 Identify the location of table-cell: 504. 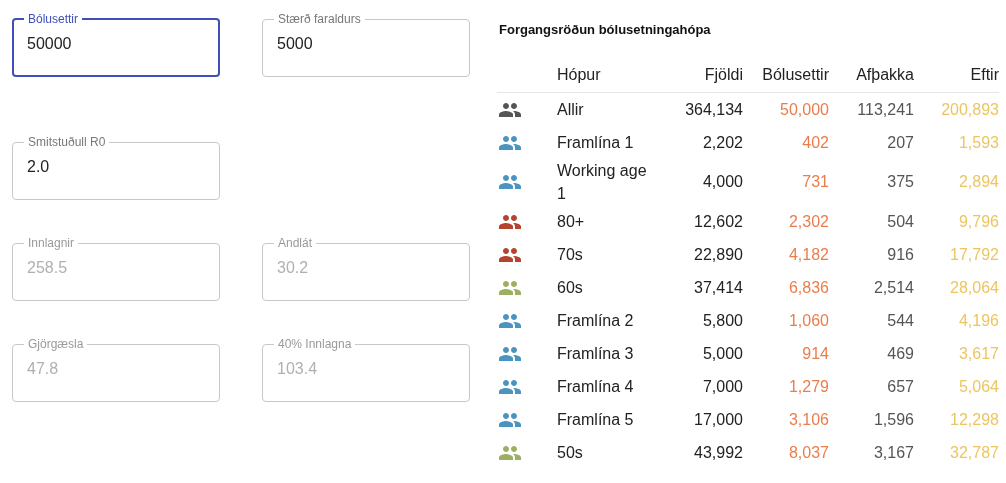
(871, 221).